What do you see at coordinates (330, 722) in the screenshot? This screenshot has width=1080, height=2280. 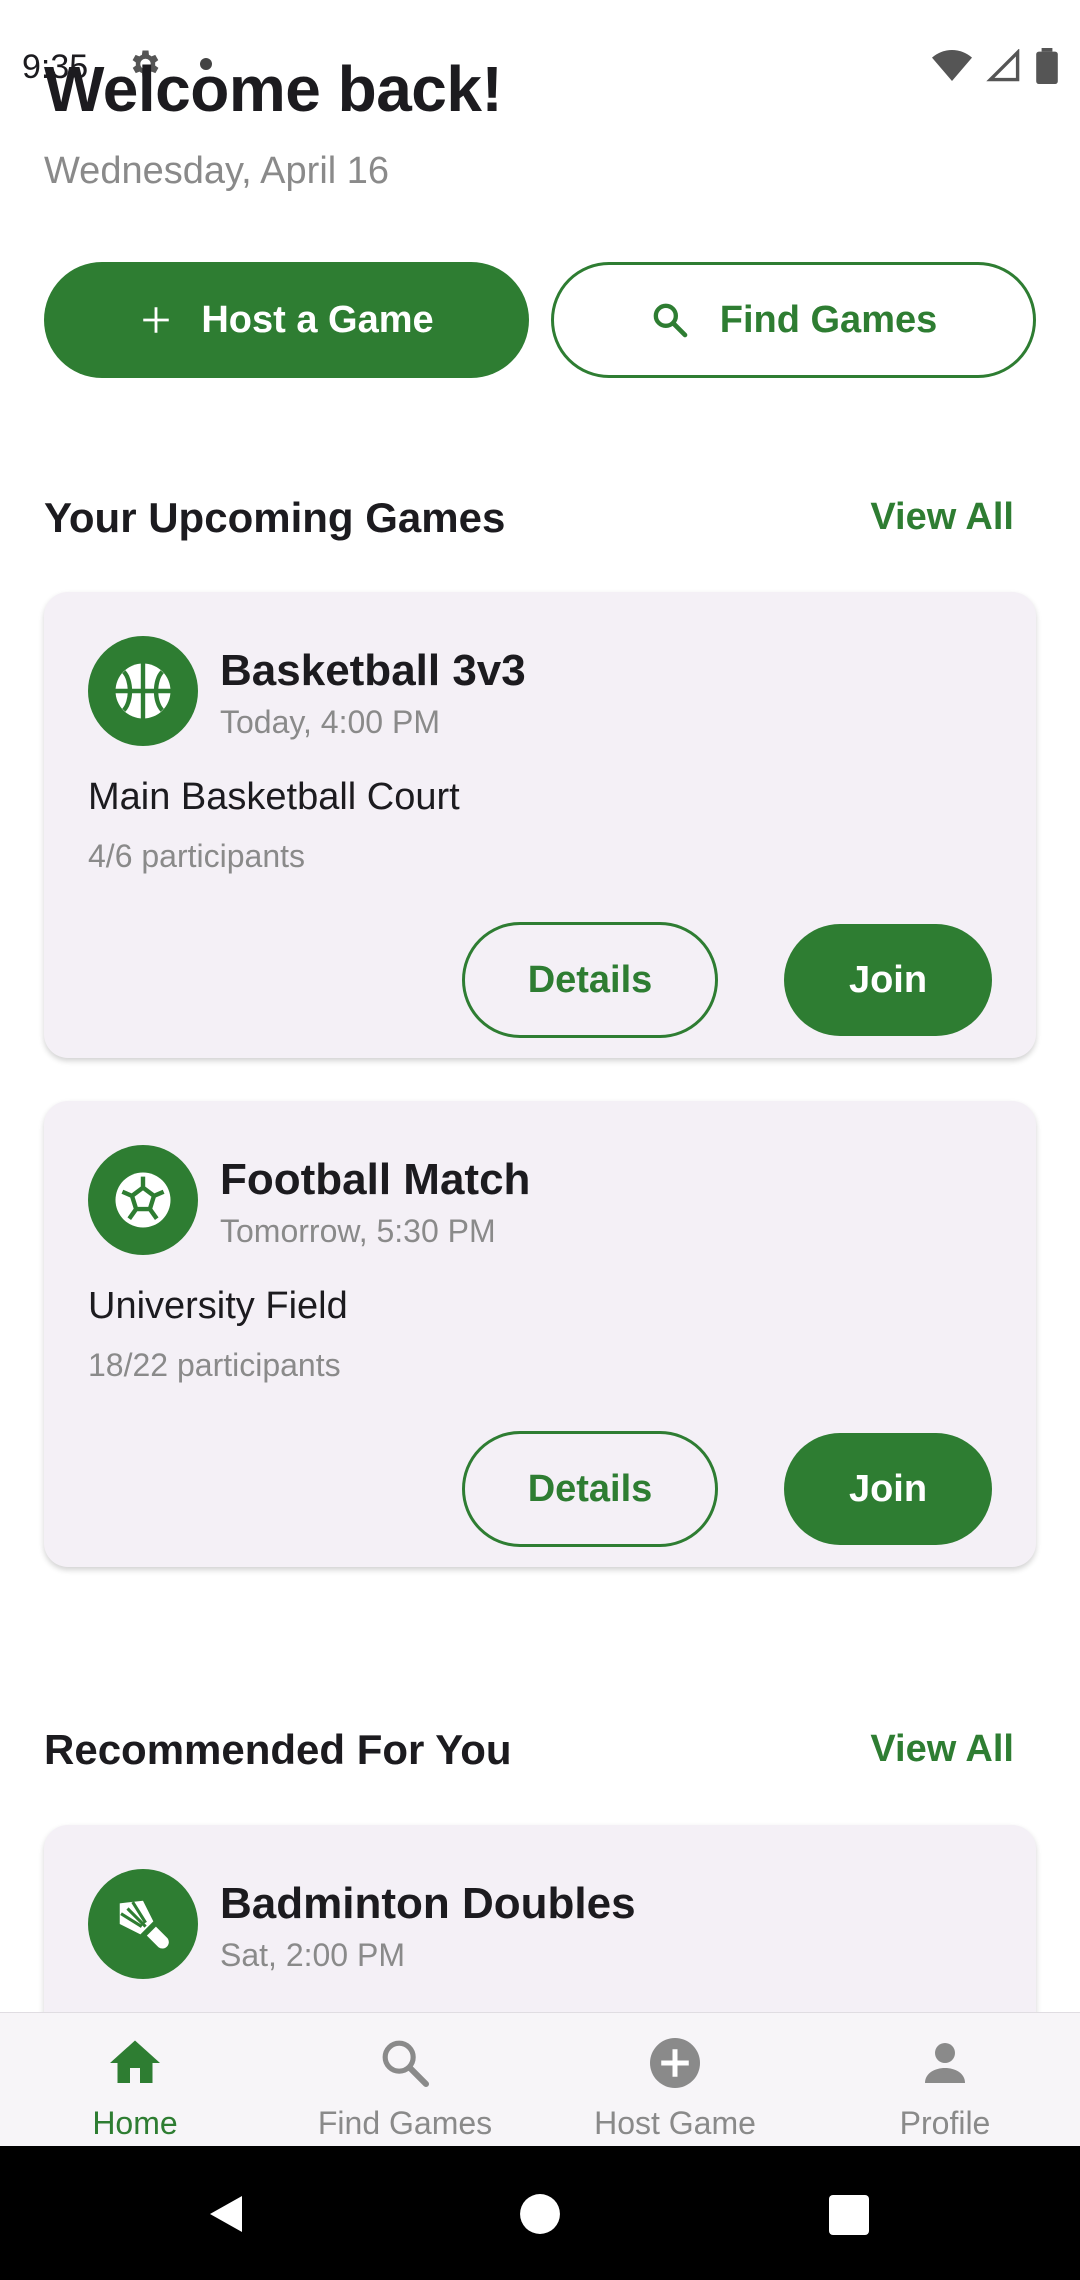 I see `game-time: Today, 4:00 PM` at bounding box center [330, 722].